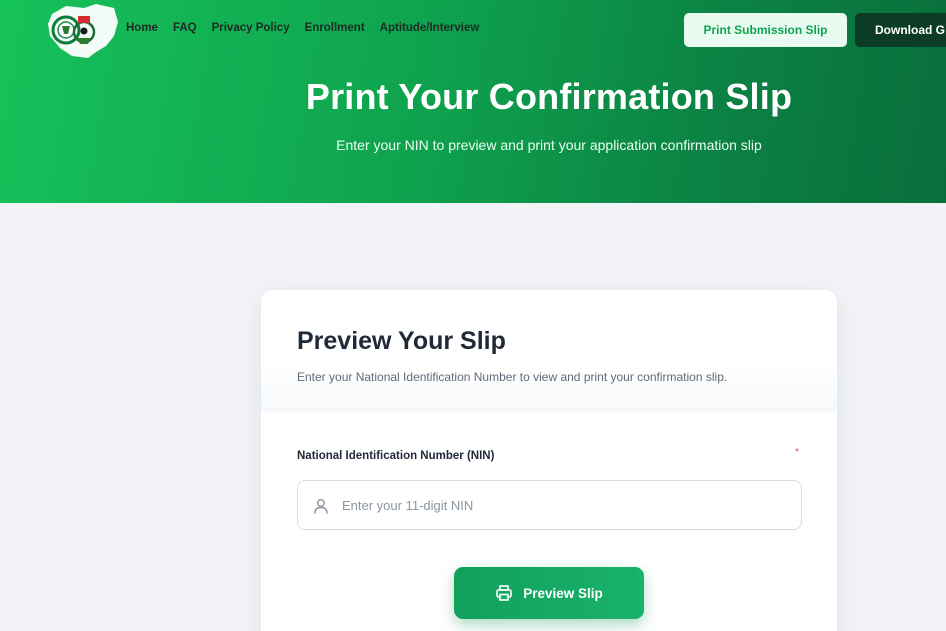  I want to click on nigeria-coat-of-arms-logo-icon, so click(82, 31).